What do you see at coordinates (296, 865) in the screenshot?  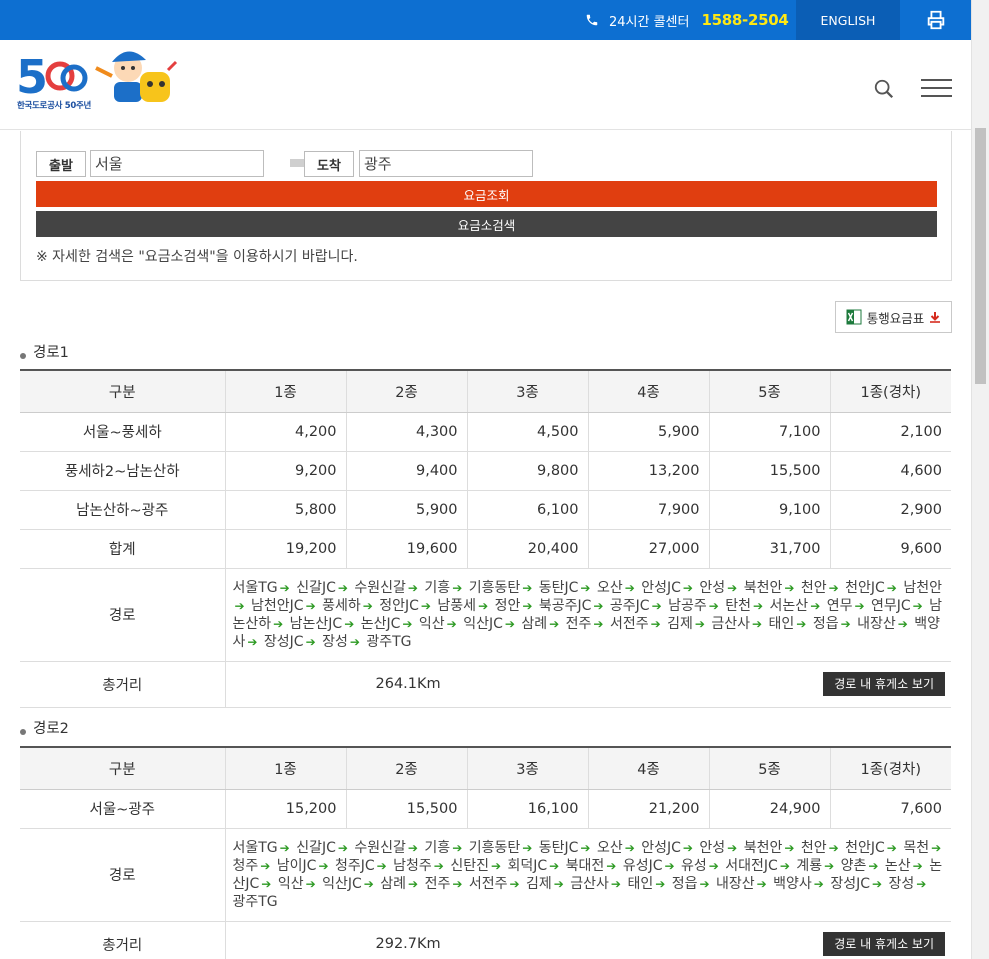 I see `route-stop: 남이JC` at bounding box center [296, 865].